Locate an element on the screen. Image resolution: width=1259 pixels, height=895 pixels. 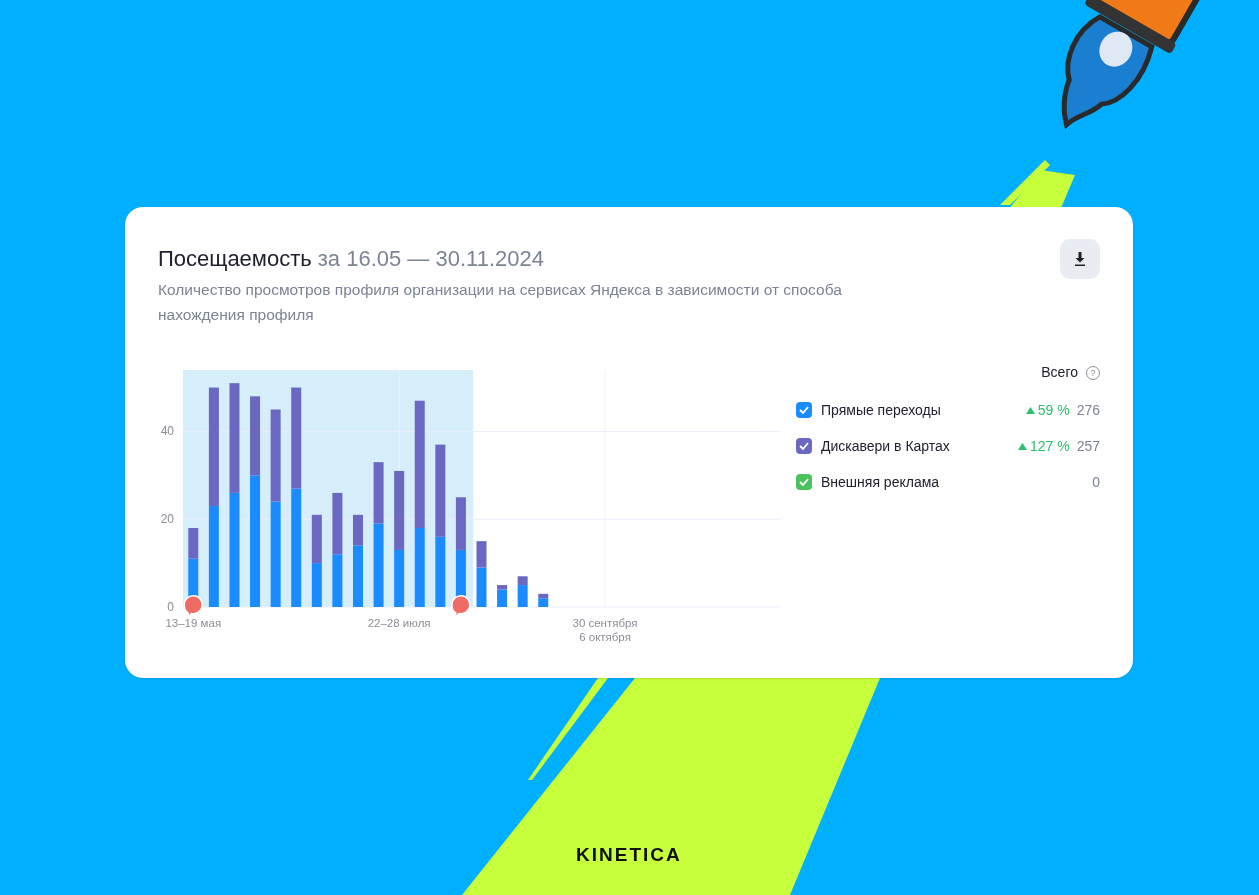
card-description: Количество просмотров профиля организации на сервисах Яндекса в зависимости от способа нахождения профиля is located at coordinates (500, 302).